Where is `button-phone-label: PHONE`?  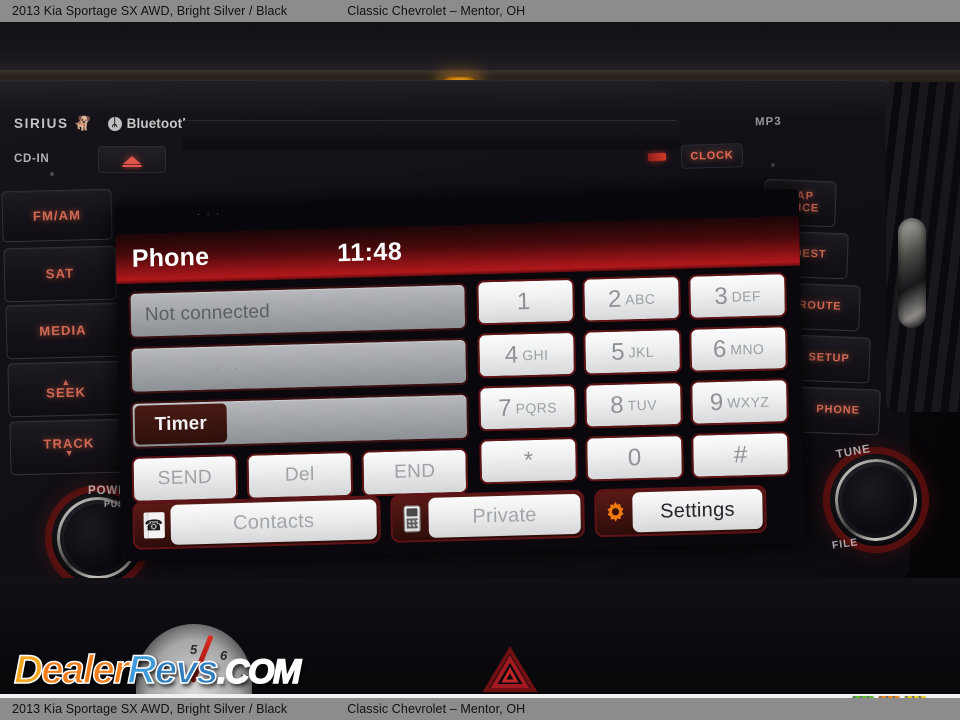 button-phone-label: PHONE is located at coordinates (838, 410).